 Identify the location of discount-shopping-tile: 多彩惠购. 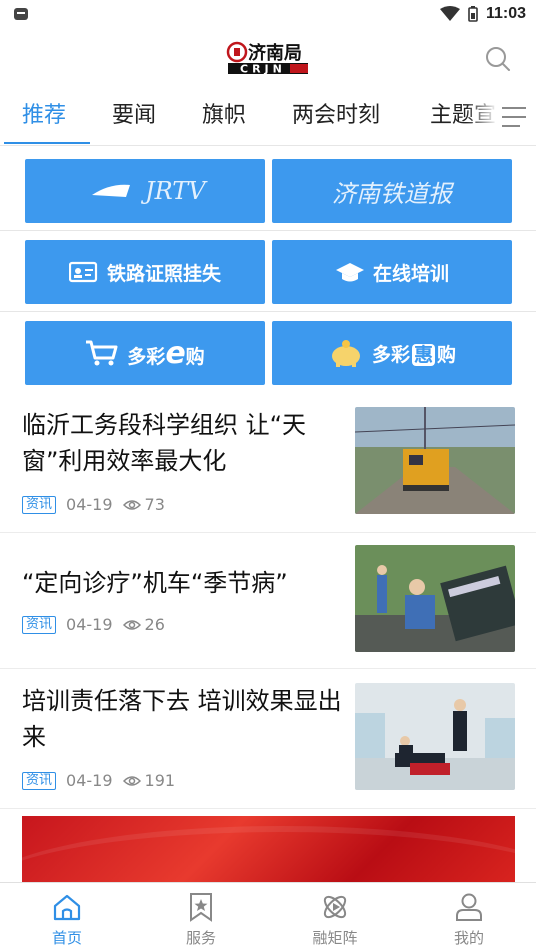
(392, 353).